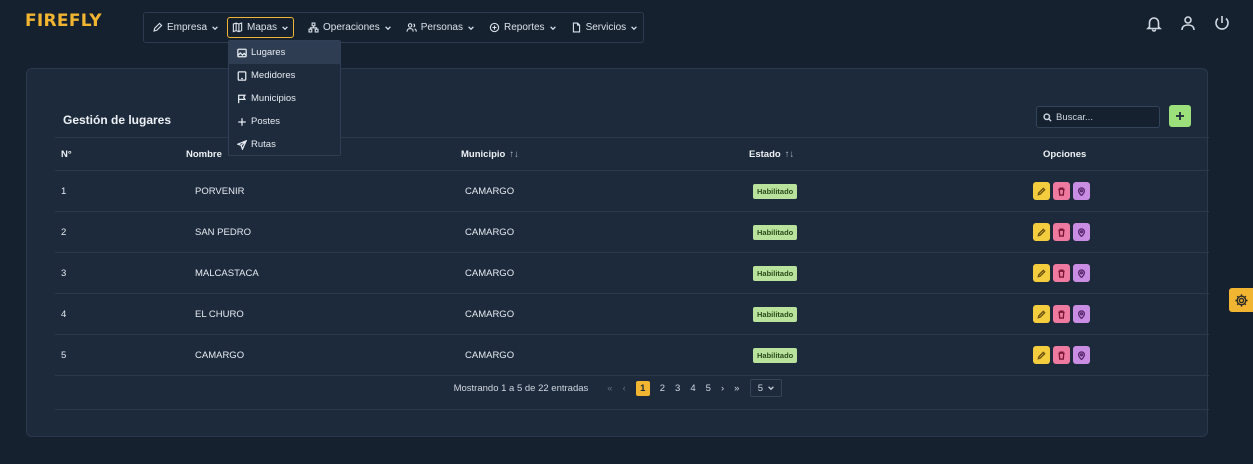 The width and height of the screenshot is (1253, 464). Describe the element at coordinates (64, 355) in the screenshot. I see `cell-num: 5` at that location.